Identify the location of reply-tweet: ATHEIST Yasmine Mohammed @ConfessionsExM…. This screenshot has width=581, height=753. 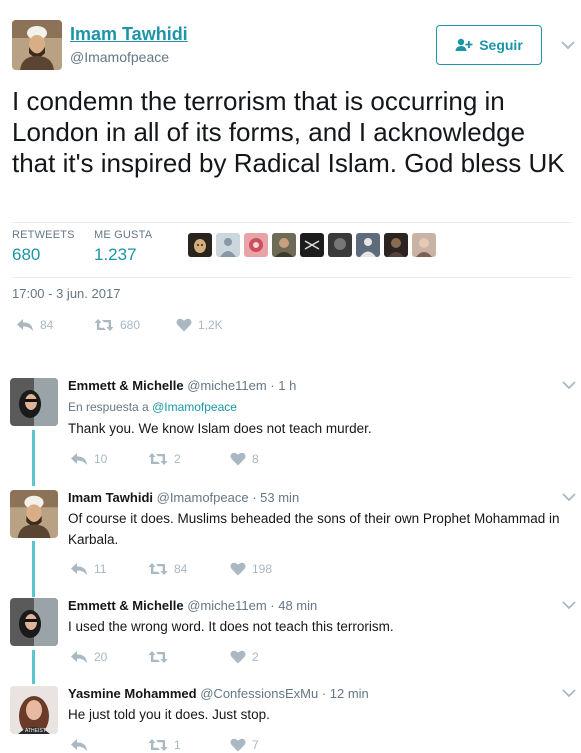
(290, 717).